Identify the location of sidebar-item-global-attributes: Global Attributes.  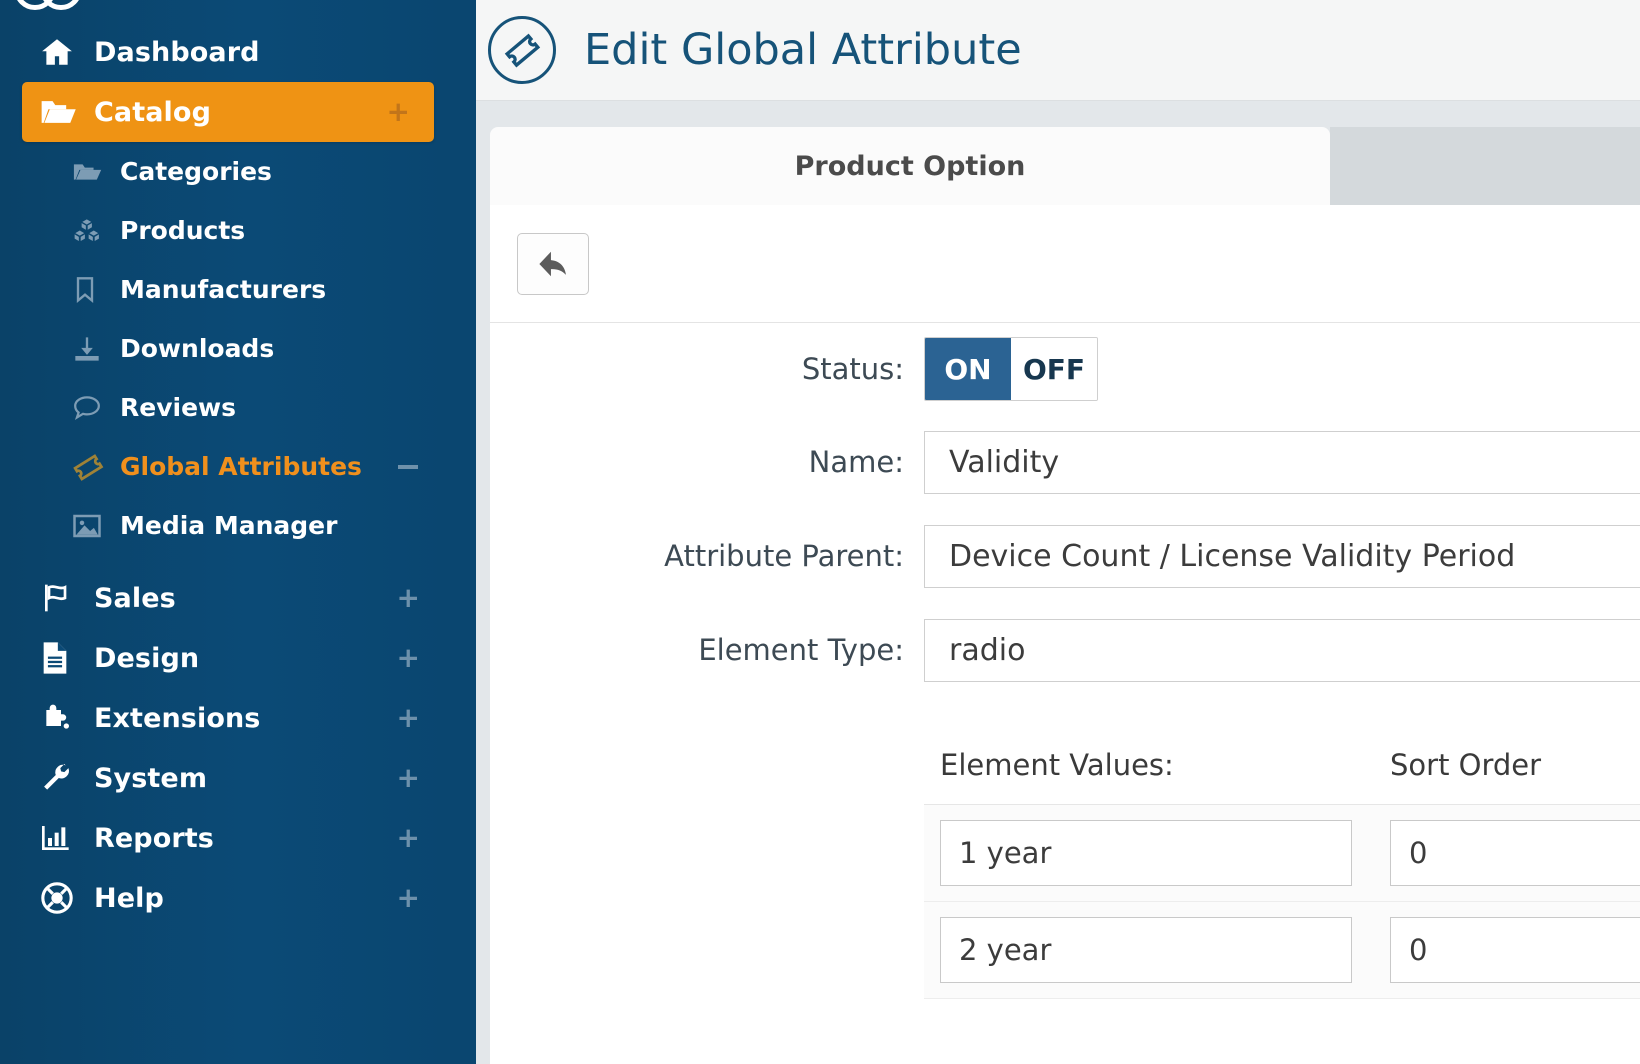
(228, 466).